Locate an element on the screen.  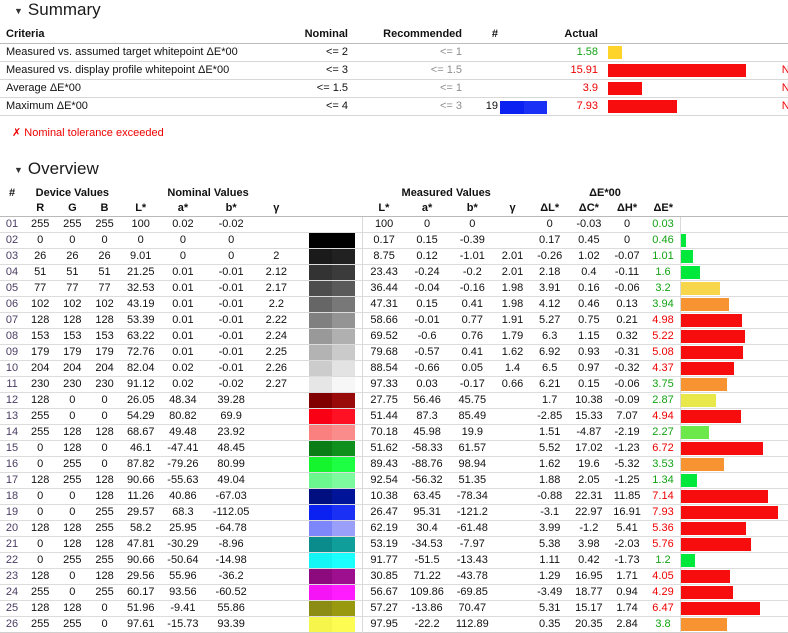
overview-cell-measured-b: 0.76 is located at coordinates (472, 336).